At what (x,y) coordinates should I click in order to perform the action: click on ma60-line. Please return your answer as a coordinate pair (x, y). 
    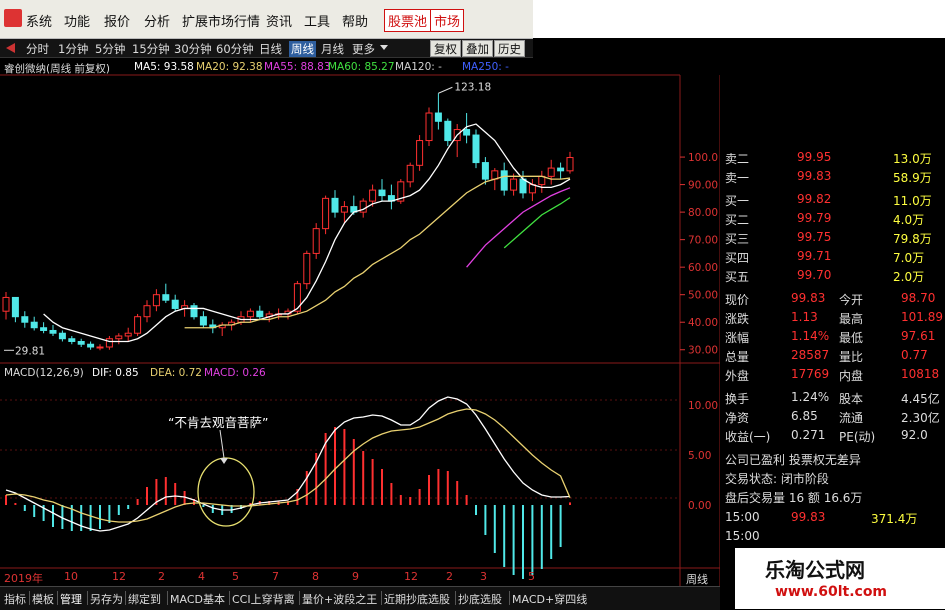
    Looking at the image, I should click on (537, 223).